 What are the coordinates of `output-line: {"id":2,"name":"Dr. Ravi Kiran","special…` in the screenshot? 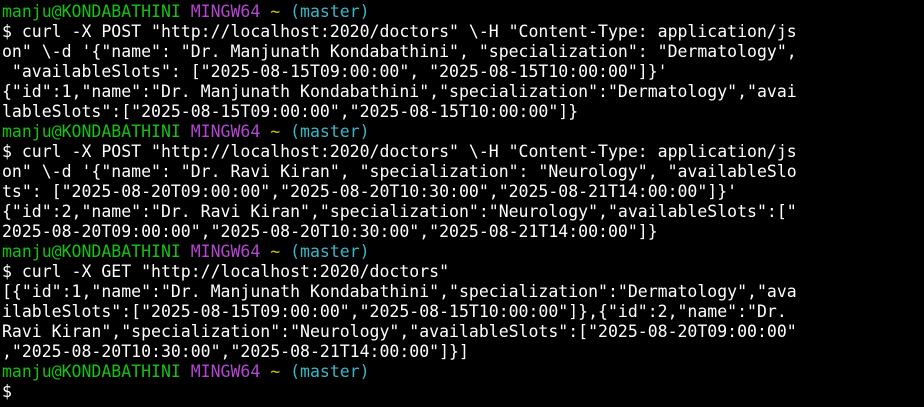 It's located at (399, 211).